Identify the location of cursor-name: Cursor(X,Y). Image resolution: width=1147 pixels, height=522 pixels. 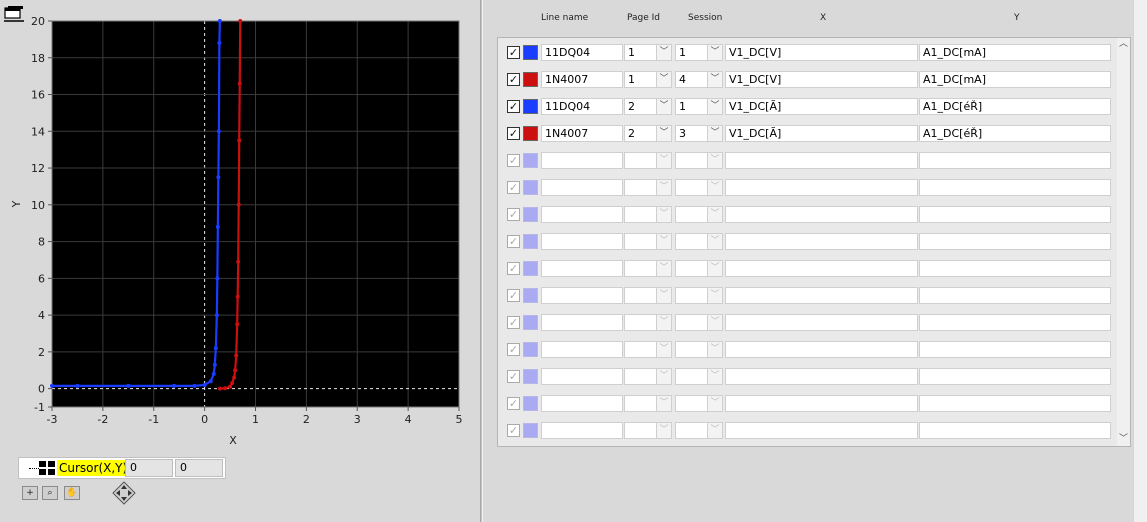
(93, 468).